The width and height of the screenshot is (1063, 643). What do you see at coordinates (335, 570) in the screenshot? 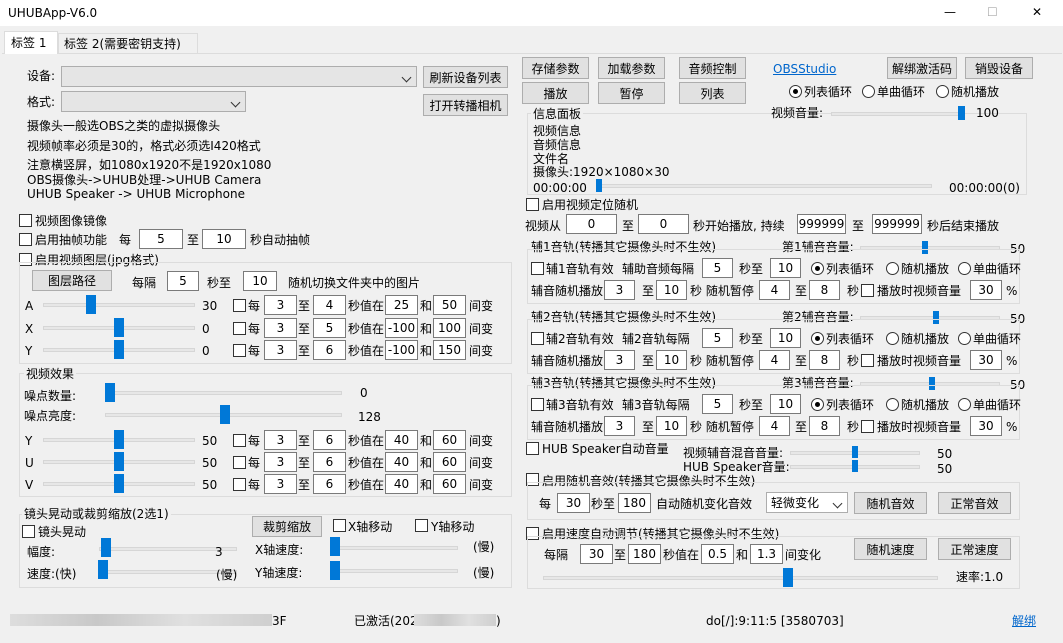
I see `y-speed-thumb` at bounding box center [335, 570].